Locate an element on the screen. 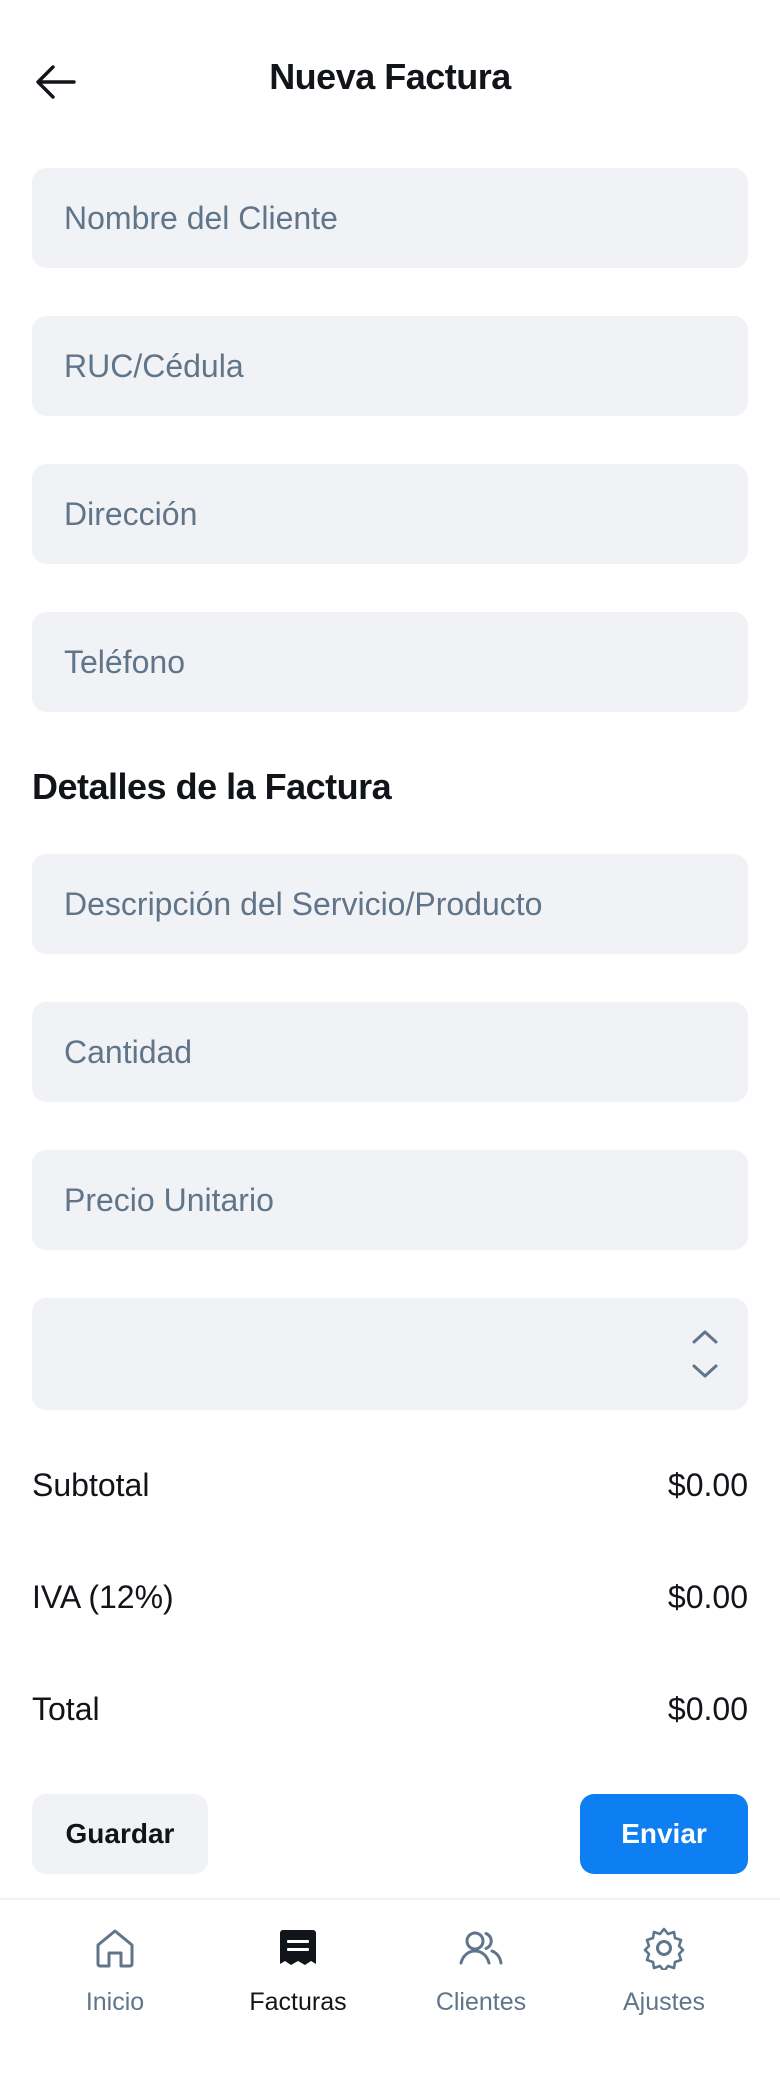  bottom-nav: Inicio Facturas Clientes Ajustes is located at coordinates (390, 1994).